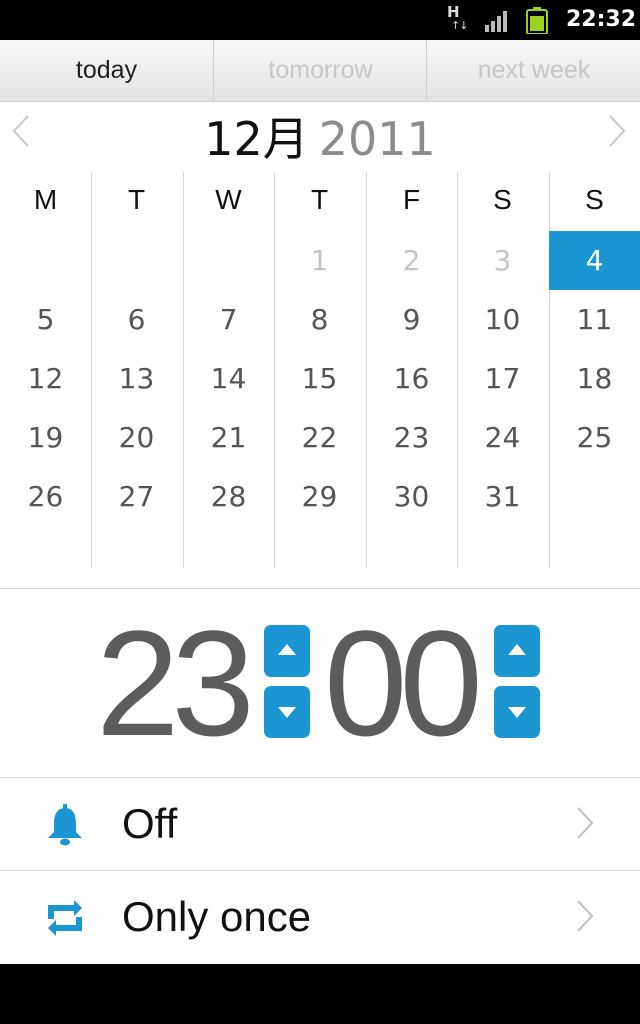  I want to click on weekday-header: F, so click(411, 199).